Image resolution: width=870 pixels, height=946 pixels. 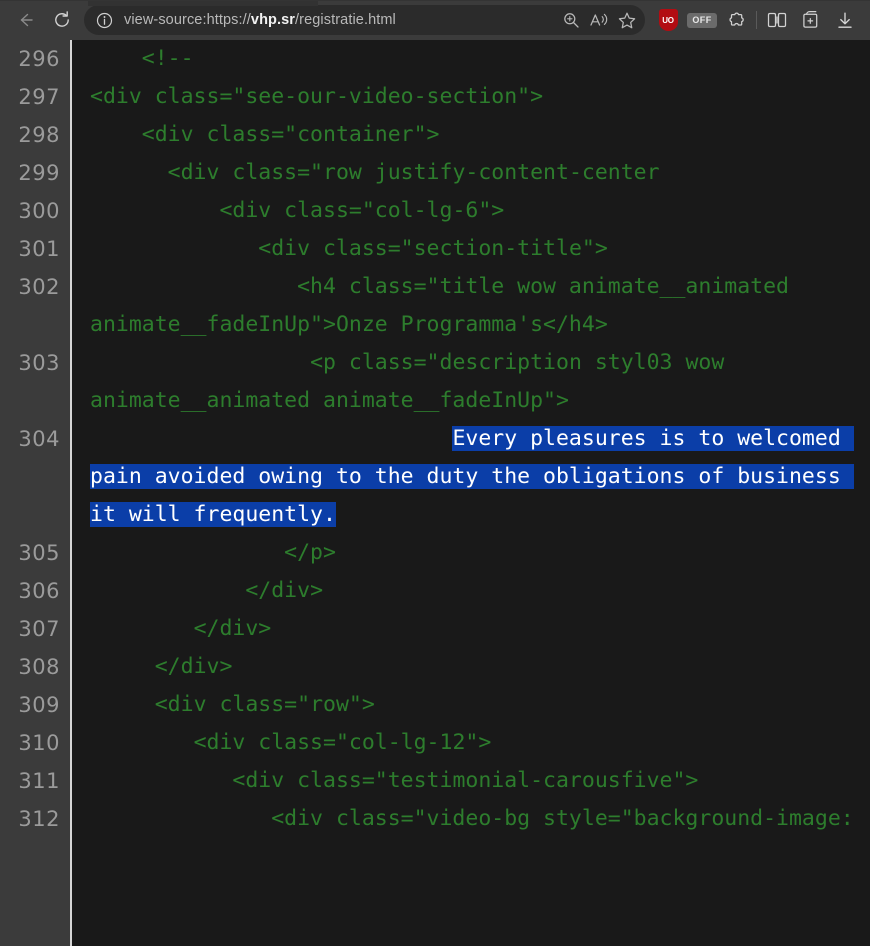 I want to click on line-number: 301, so click(x=39, y=249).